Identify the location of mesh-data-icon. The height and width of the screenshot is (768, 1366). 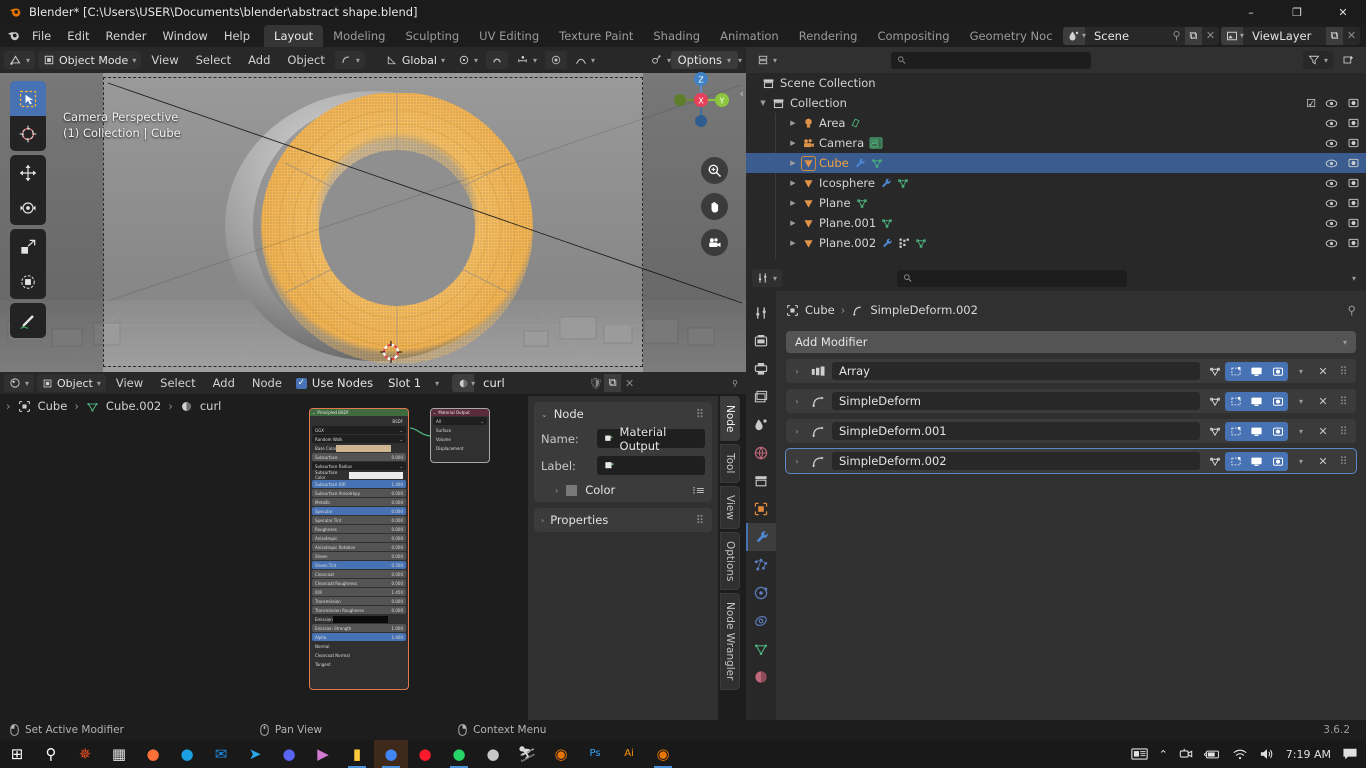
(862, 203).